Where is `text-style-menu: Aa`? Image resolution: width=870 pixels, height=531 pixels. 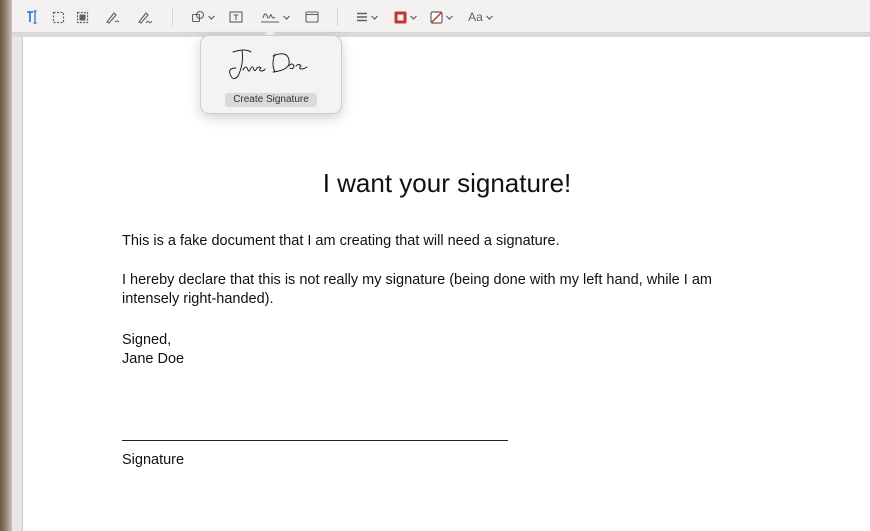 text-style-menu: Aa is located at coordinates (481, 17).